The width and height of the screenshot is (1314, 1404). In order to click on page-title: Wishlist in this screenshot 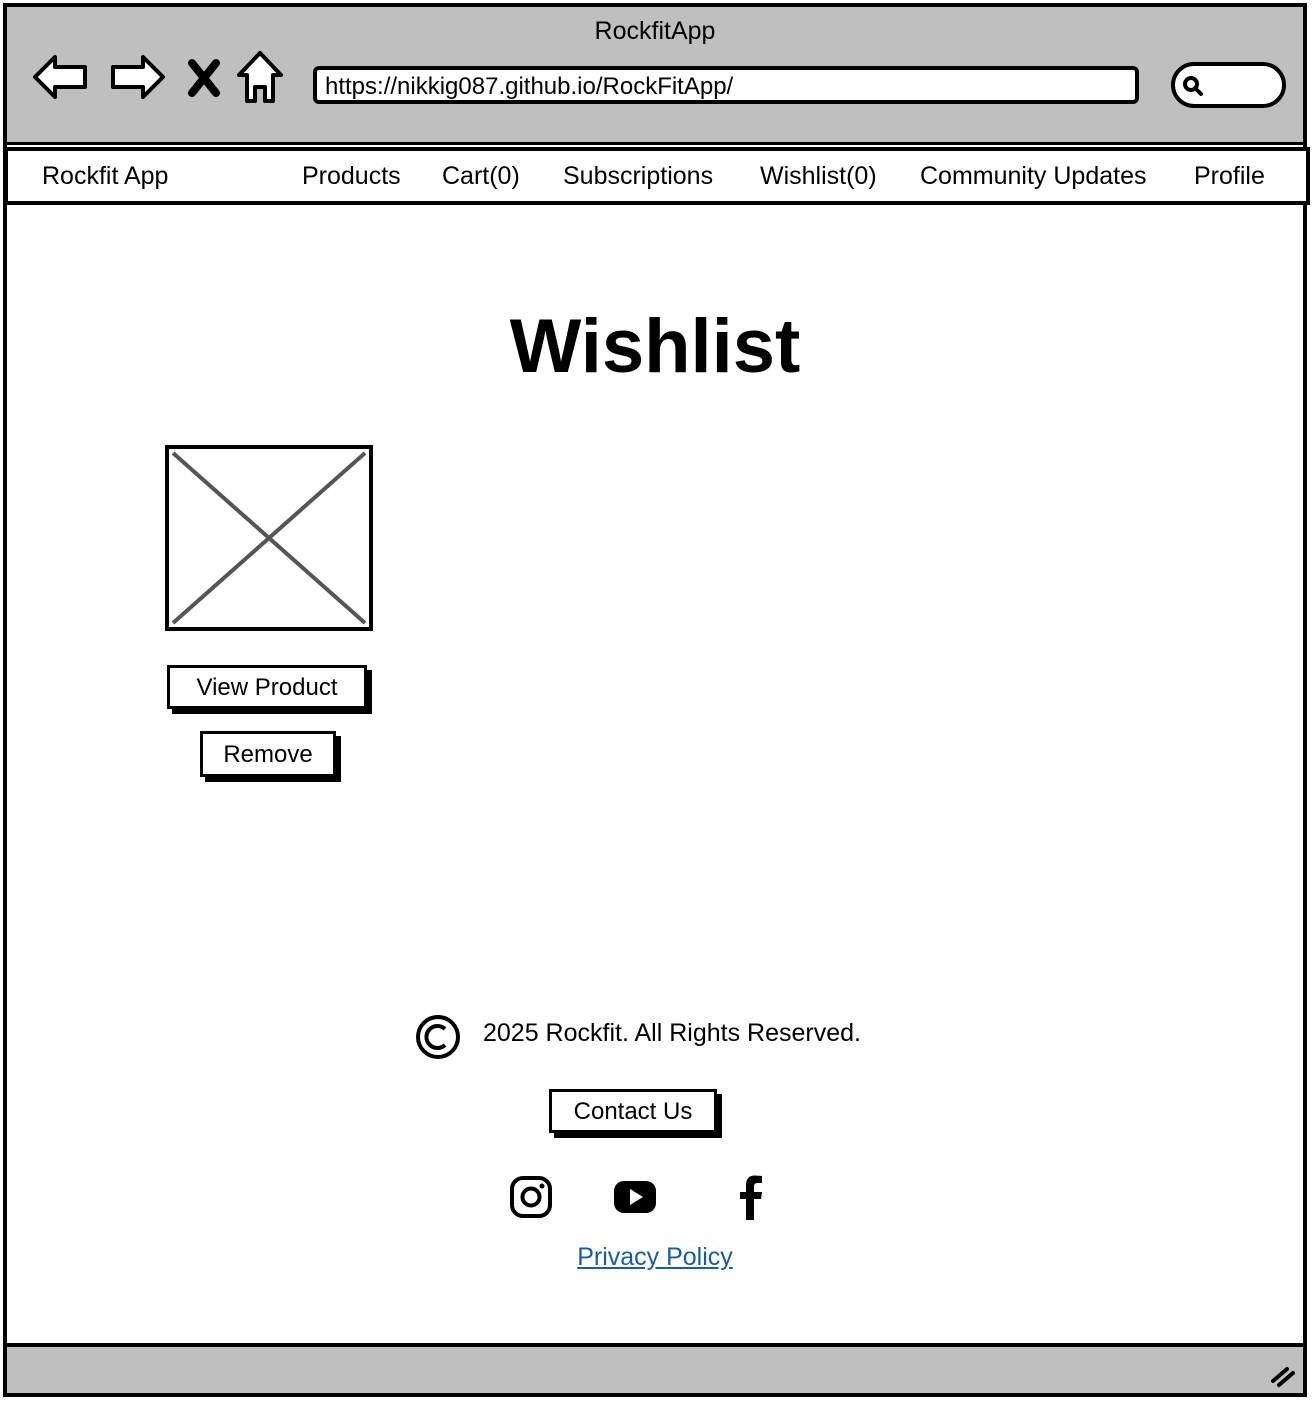, I will do `click(655, 346)`.